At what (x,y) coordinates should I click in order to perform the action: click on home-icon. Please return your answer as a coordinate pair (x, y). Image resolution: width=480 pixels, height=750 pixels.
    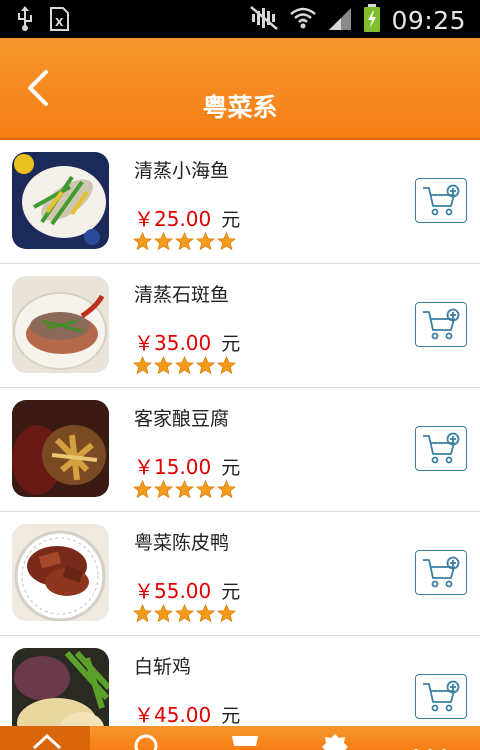
    Looking at the image, I should click on (47, 741).